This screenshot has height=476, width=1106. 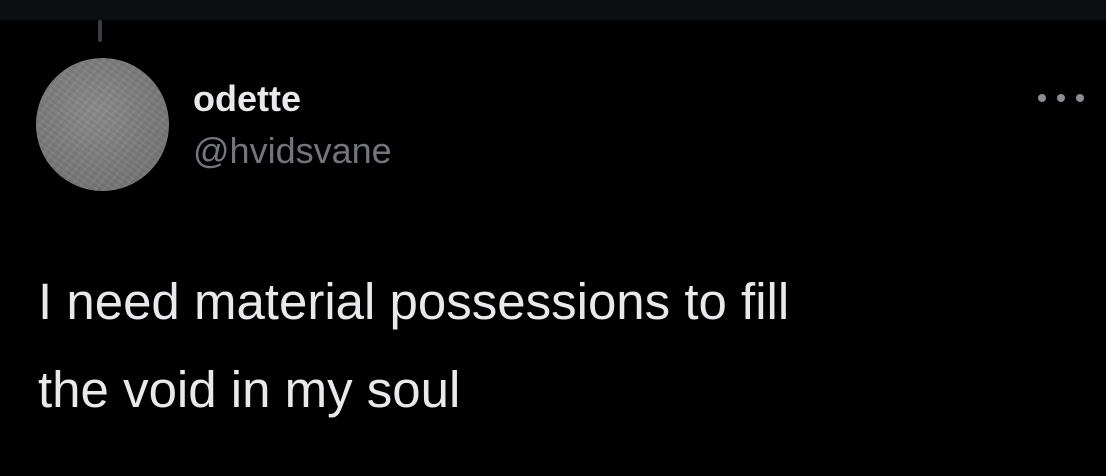 What do you see at coordinates (553, 10) in the screenshot?
I see `previous-tweet-edge` at bounding box center [553, 10].